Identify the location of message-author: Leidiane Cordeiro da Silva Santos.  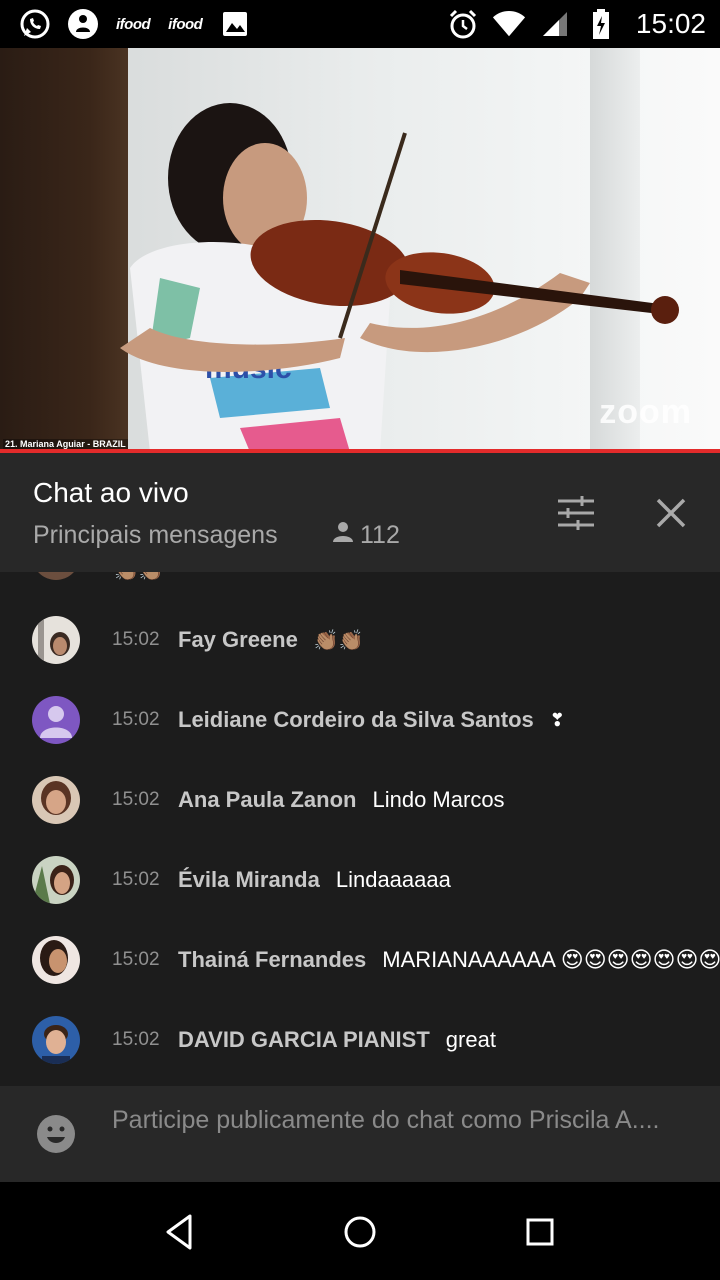
(356, 720).